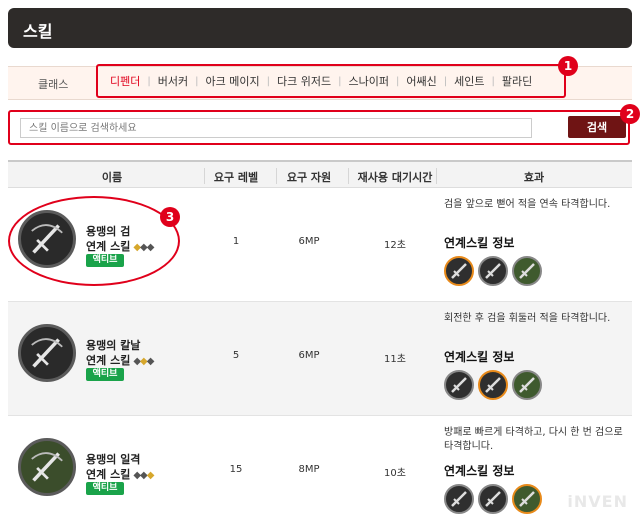 This screenshot has width=640, height=519. What do you see at coordinates (568, 66) in the screenshot?
I see `annotation-marker-1: 1` at bounding box center [568, 66].